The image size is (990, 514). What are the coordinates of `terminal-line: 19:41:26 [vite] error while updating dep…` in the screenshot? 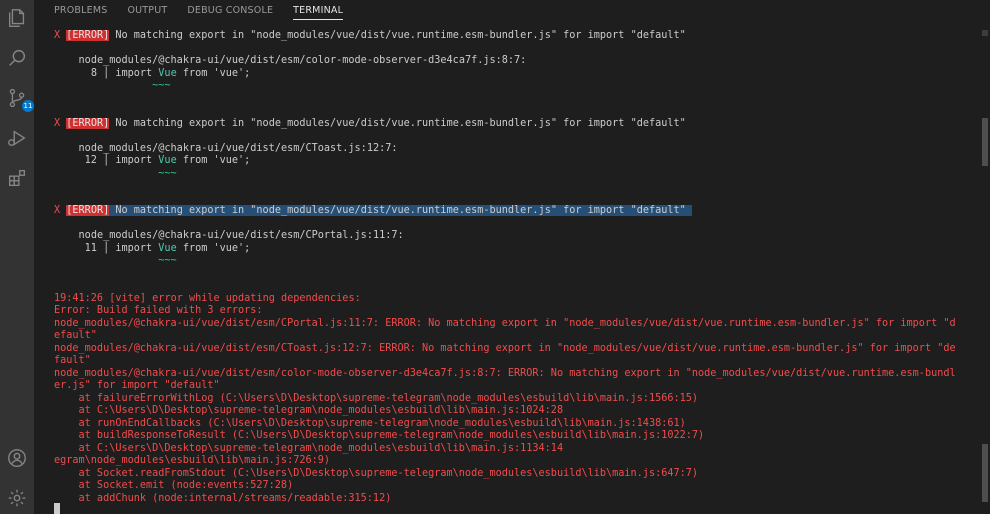 It's located at (510, 299).